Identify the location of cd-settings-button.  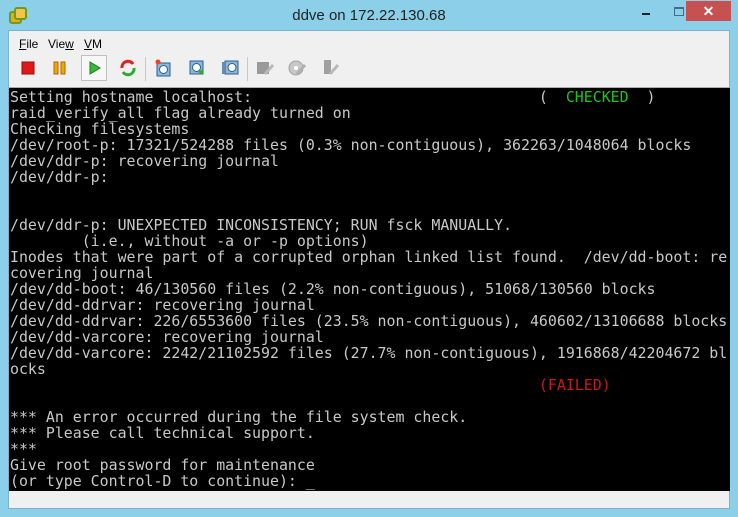
(297, 68).